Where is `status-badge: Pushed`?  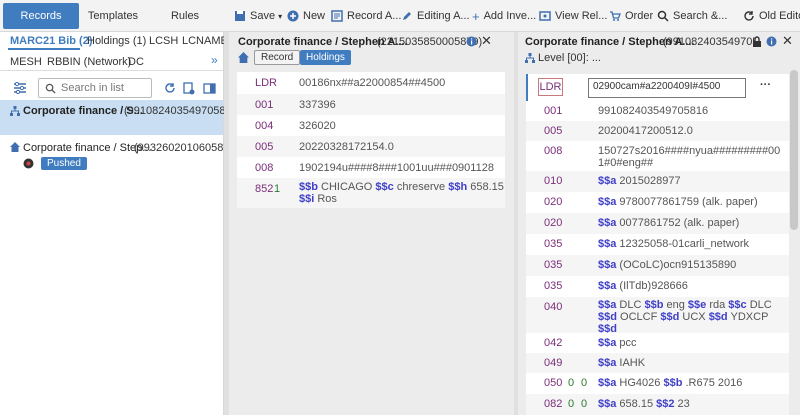 status-badge: Pushed is located at coordinates (64, 163).